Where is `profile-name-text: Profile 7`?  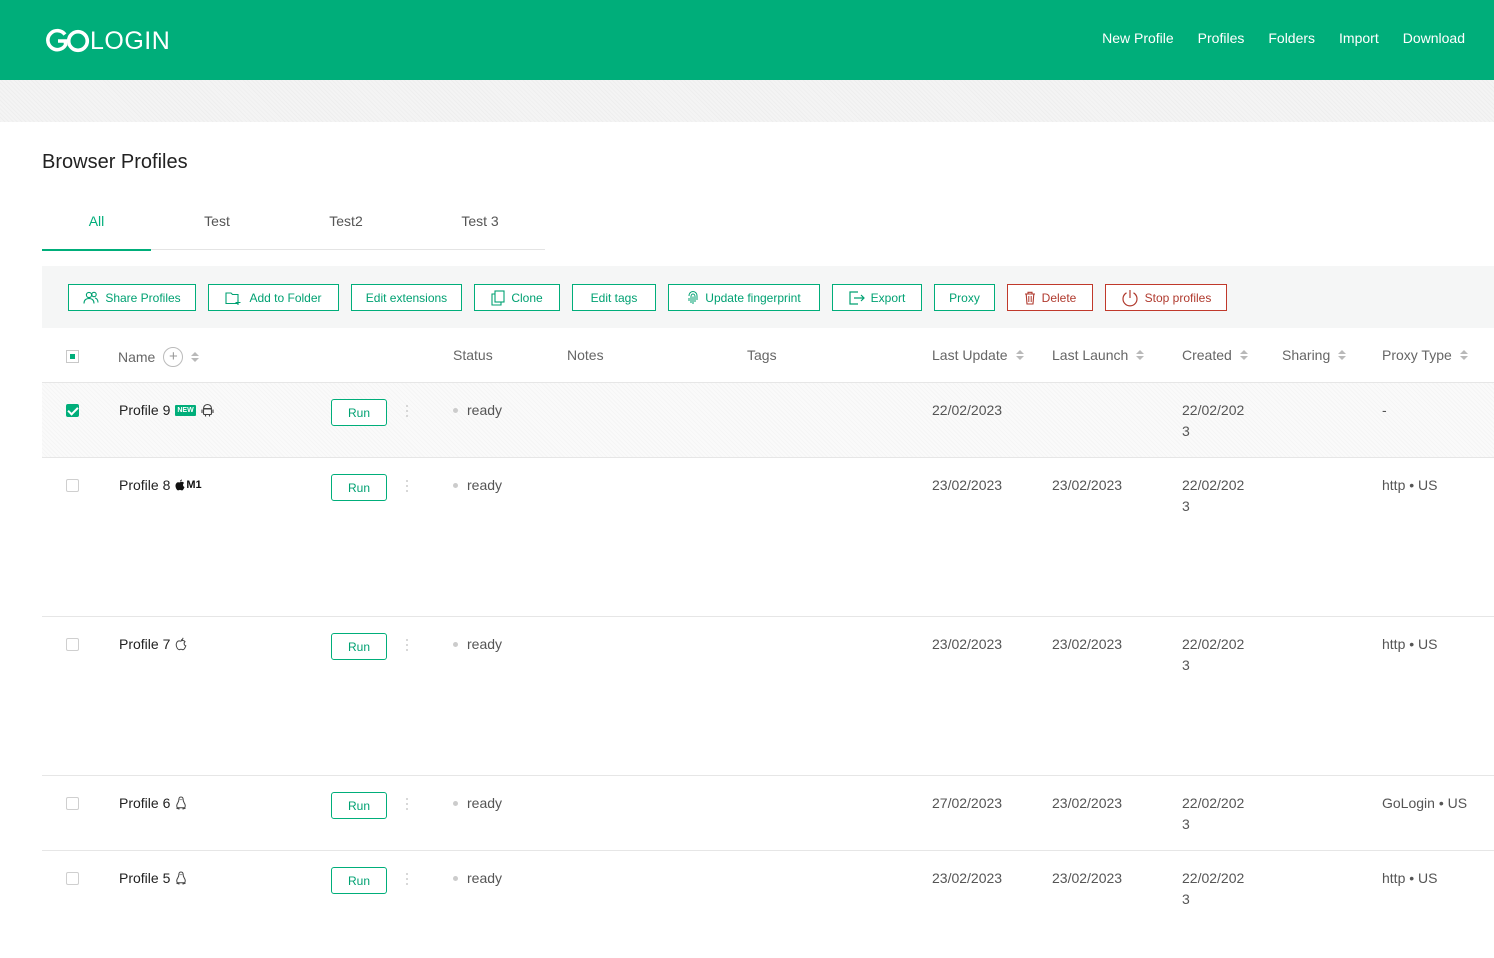
profile-name-text: Profile 7 is located at coordinates (145, 644).